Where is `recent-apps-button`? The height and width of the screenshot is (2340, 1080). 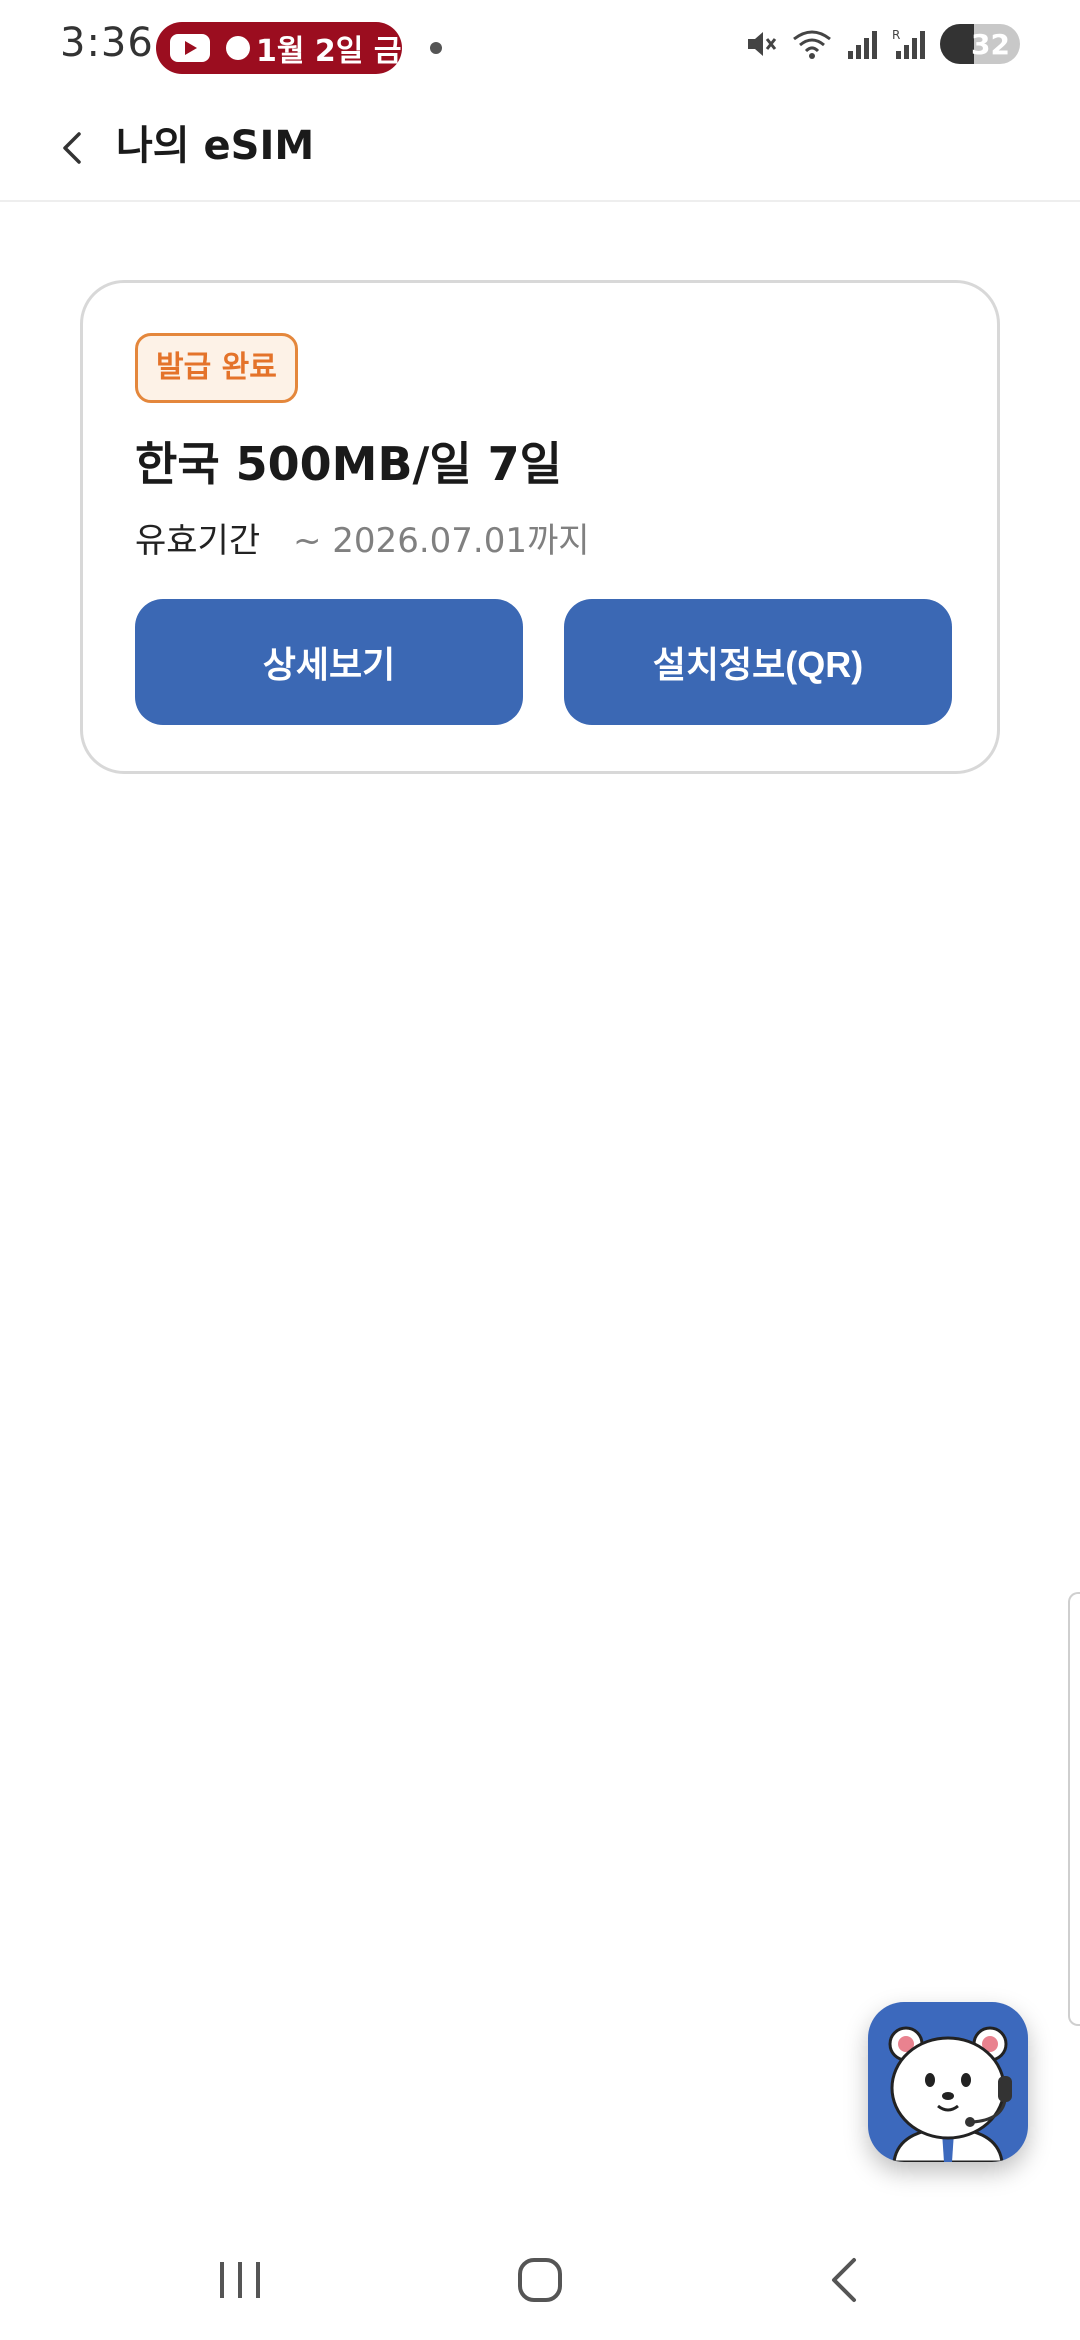 recent-apps-button is located at coordinates (240, 2280).